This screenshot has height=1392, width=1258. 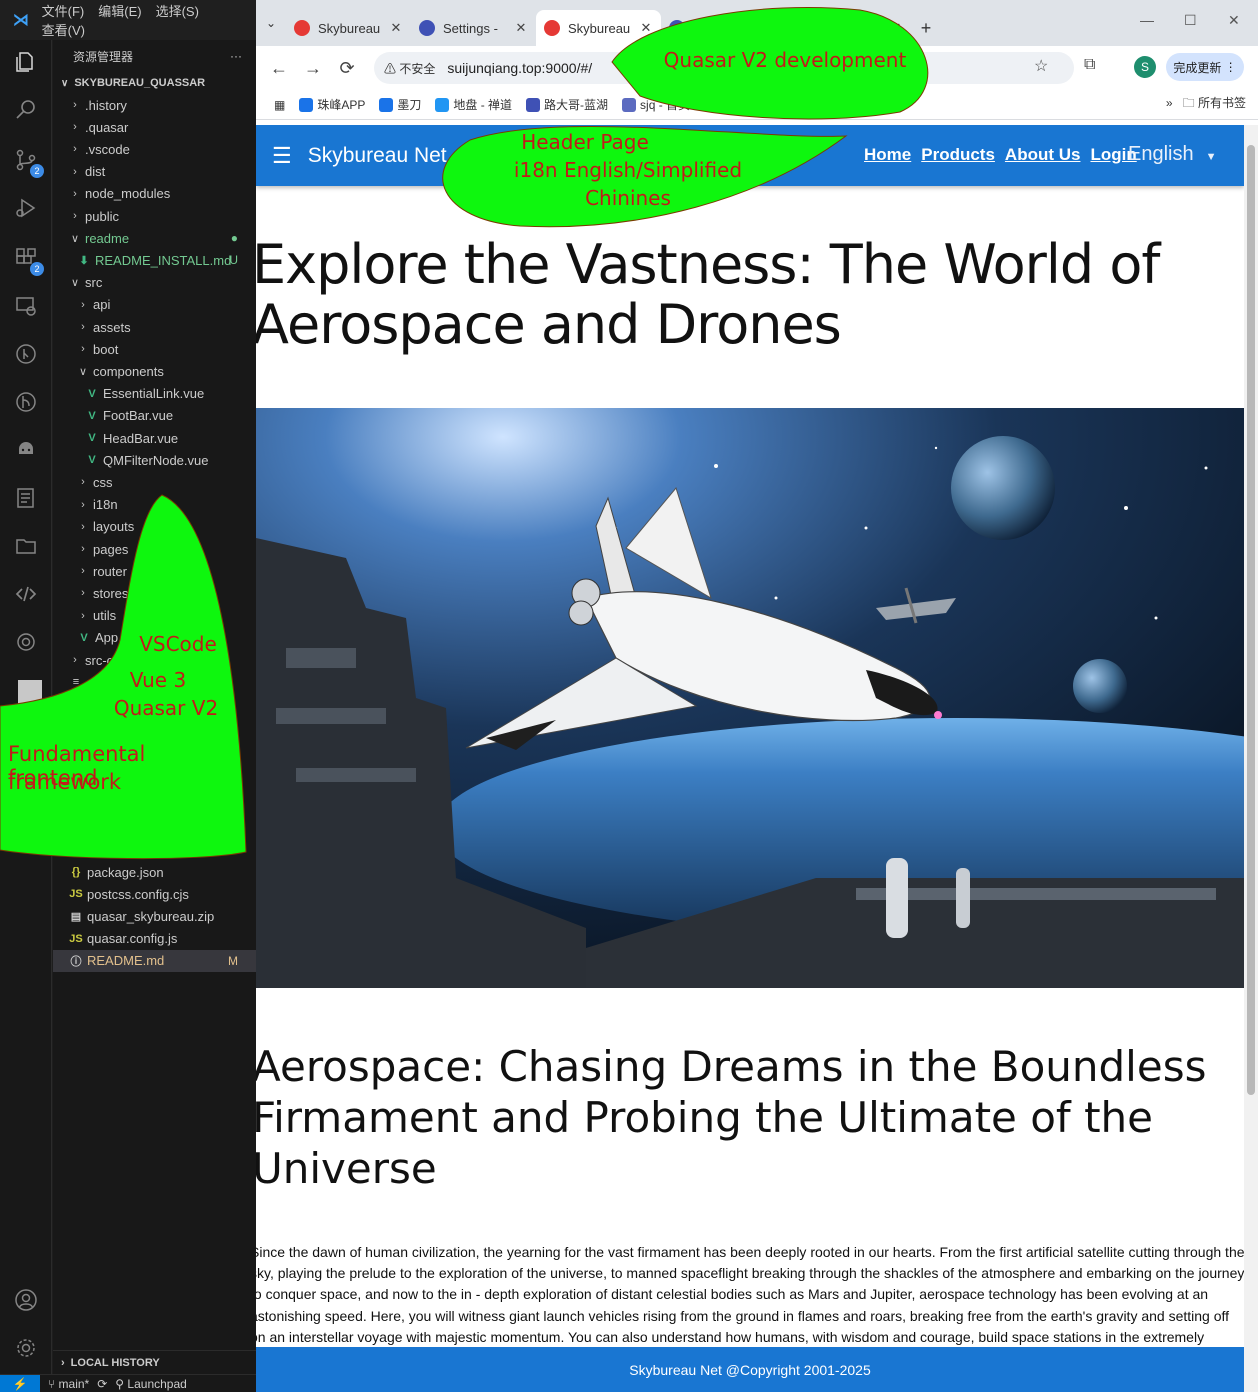 What do you see at coordinates (178, 644) in the screenshot?
I see `callout-vscode-line1: VSCode` at bounding box center [178, 644].